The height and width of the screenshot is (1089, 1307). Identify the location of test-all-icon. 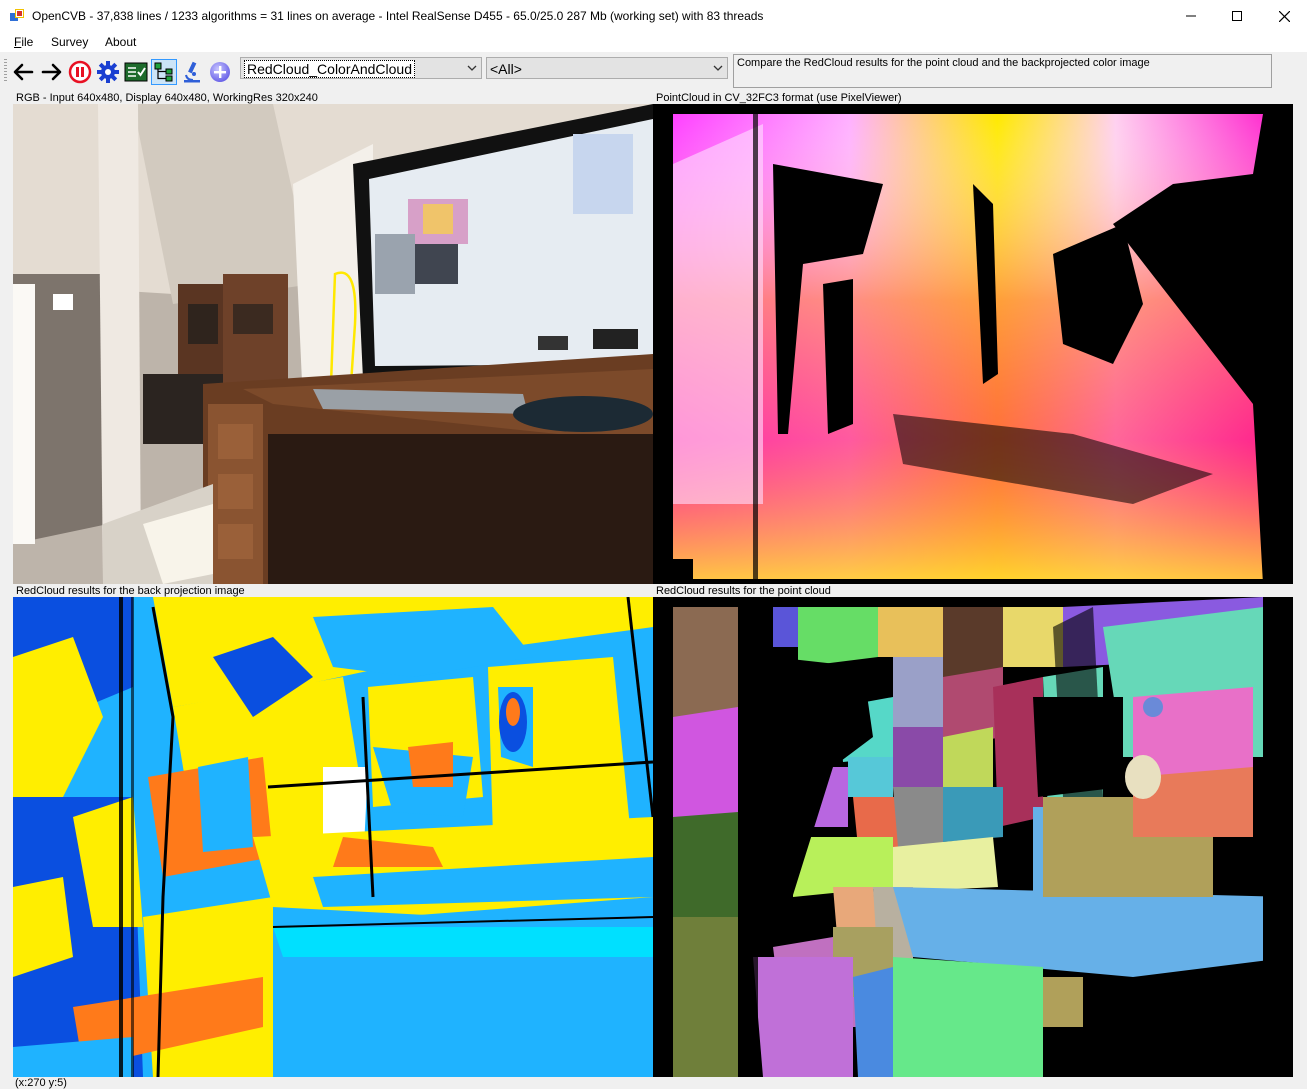
(136, 72).